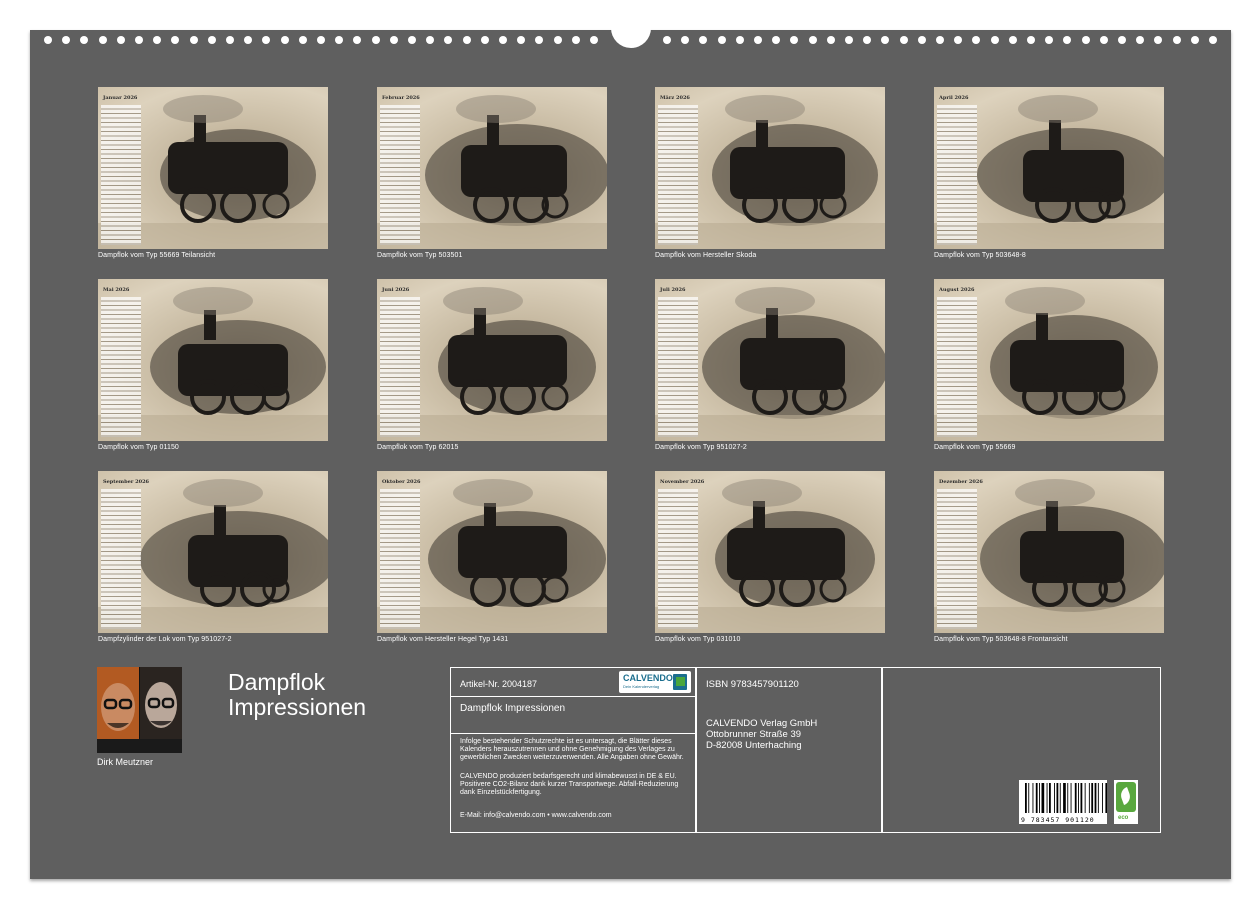  I want to click on author-name: Dirk Meutzner, so click(125, 762).